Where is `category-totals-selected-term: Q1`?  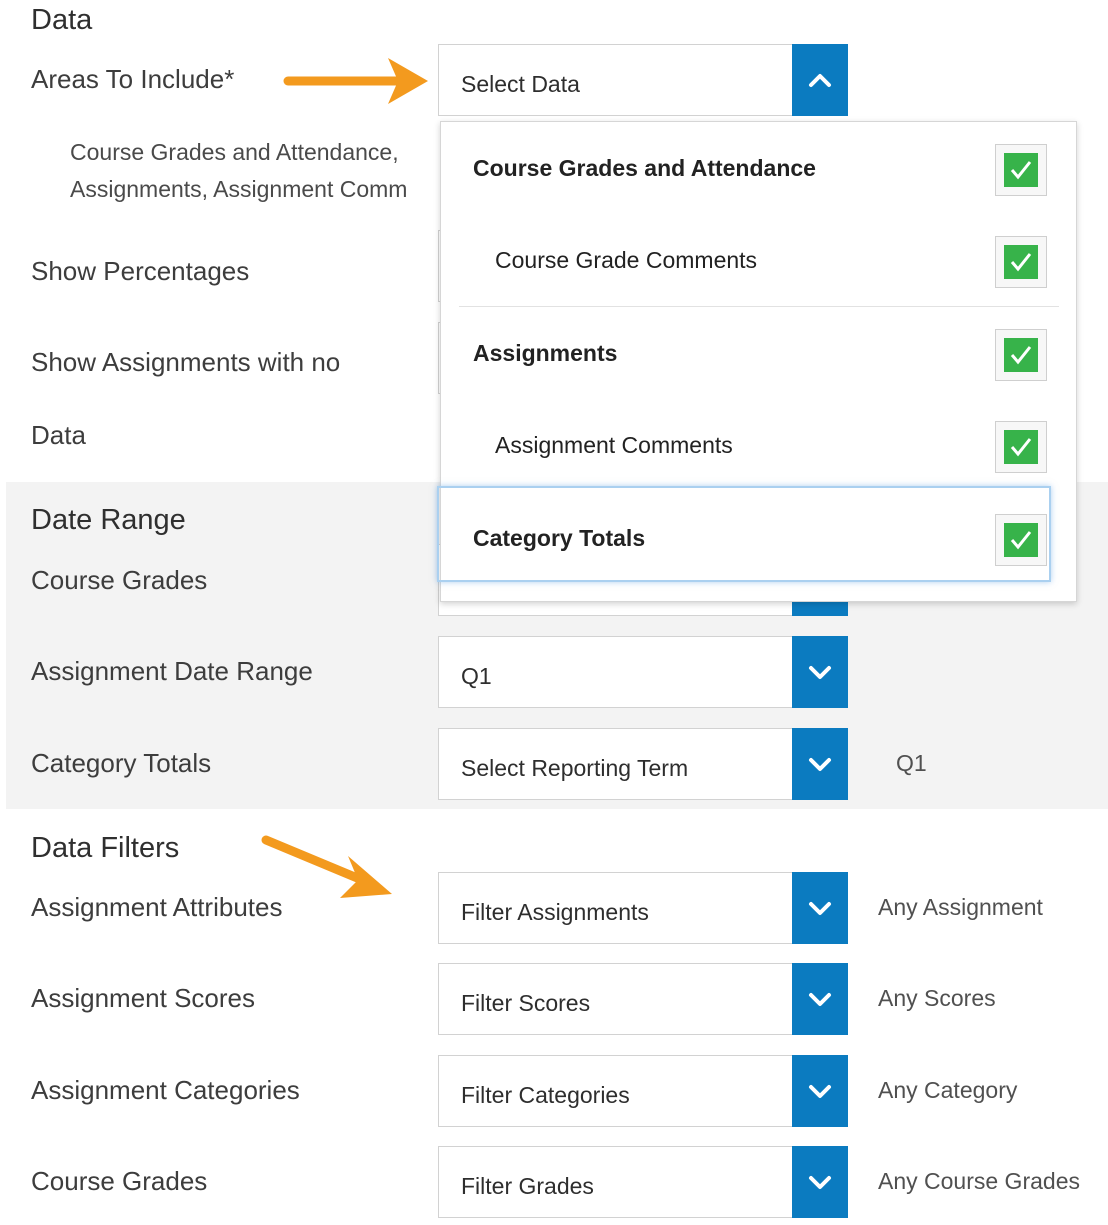 category-totals-selected-term: Q1 is located at coordinates (911, 763).